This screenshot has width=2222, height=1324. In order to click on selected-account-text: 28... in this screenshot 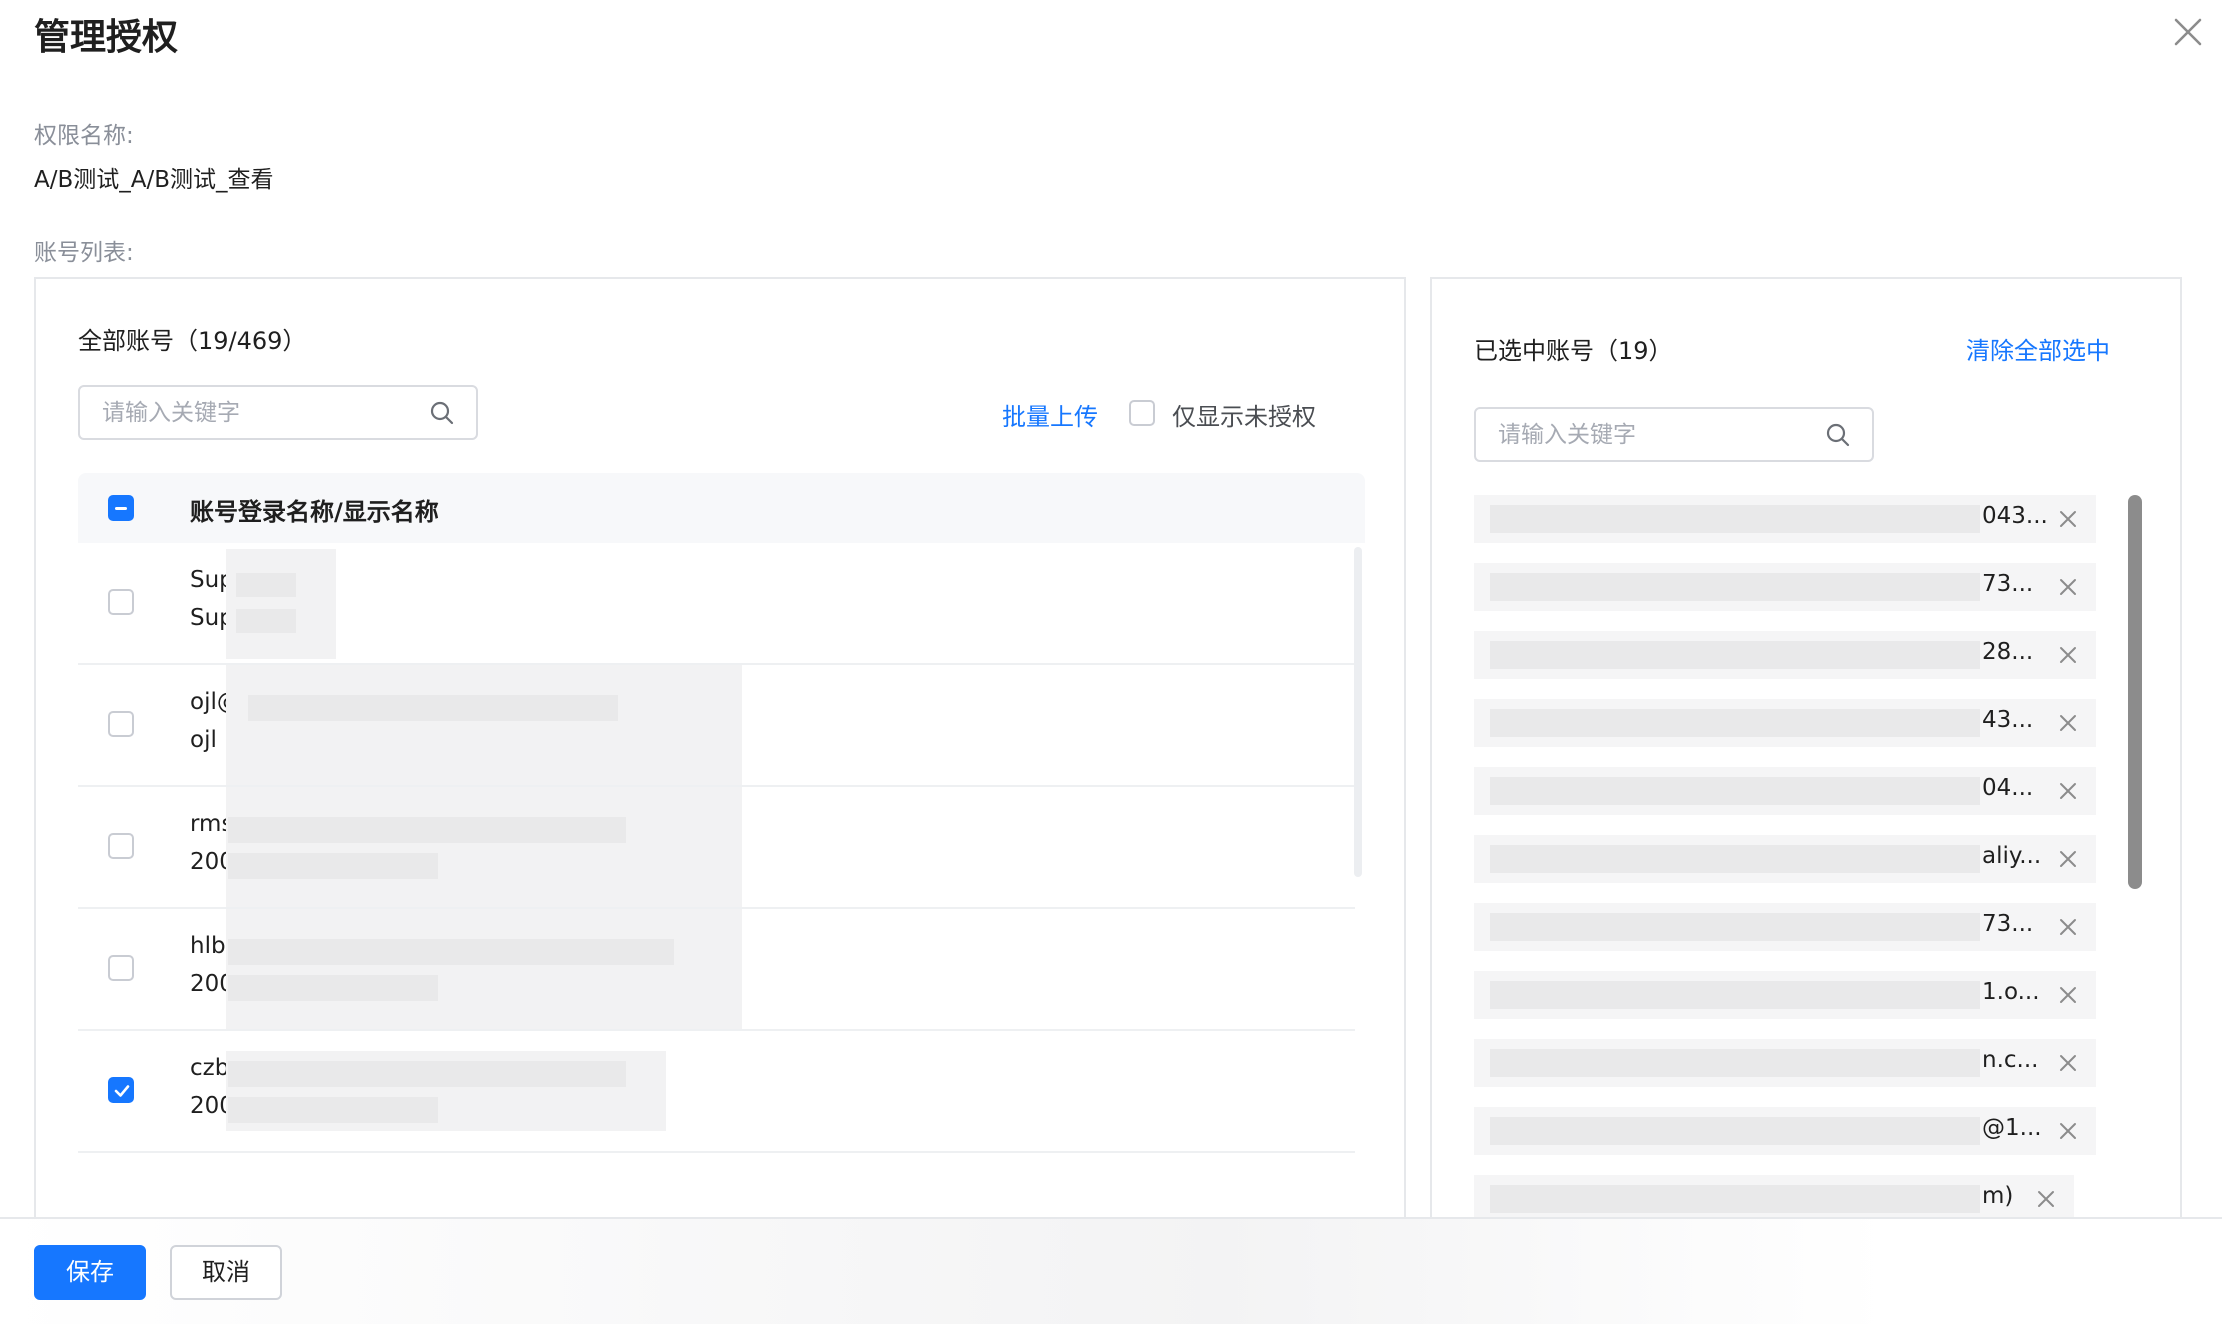, I will do `click(2008, 652)`.